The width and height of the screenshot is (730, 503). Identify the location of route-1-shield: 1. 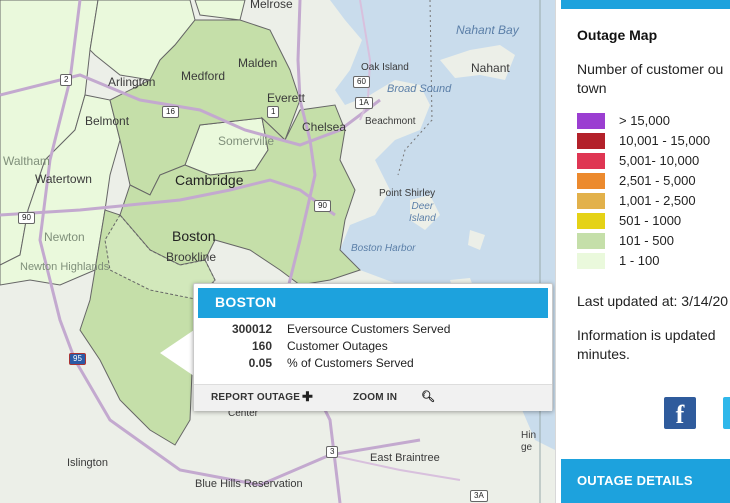
(273, 112).